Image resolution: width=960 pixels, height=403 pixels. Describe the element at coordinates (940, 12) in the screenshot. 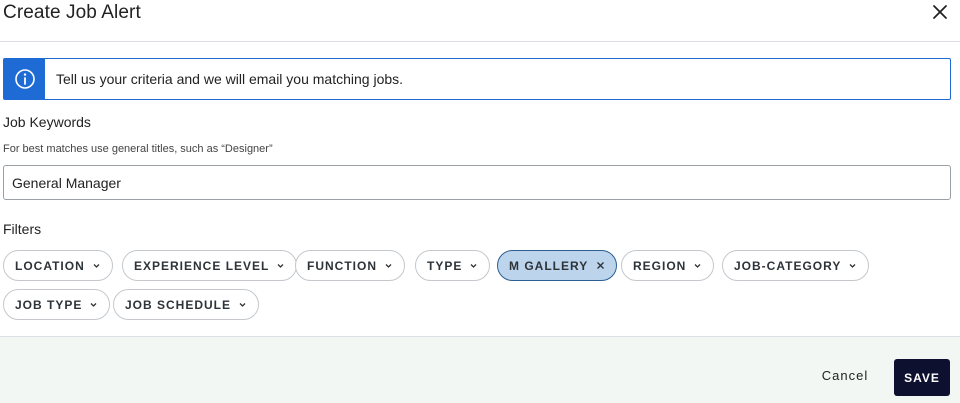

I see `close-icon` at that location.